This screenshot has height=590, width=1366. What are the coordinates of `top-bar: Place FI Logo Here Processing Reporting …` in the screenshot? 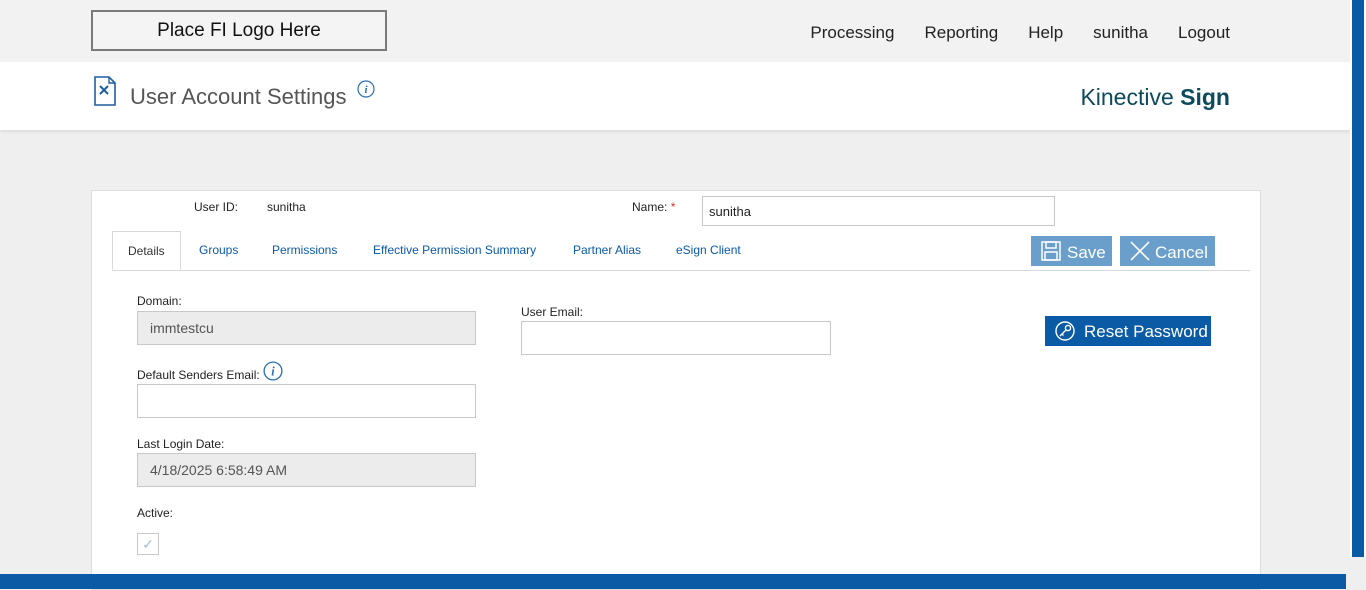 It's located at (675, 31).